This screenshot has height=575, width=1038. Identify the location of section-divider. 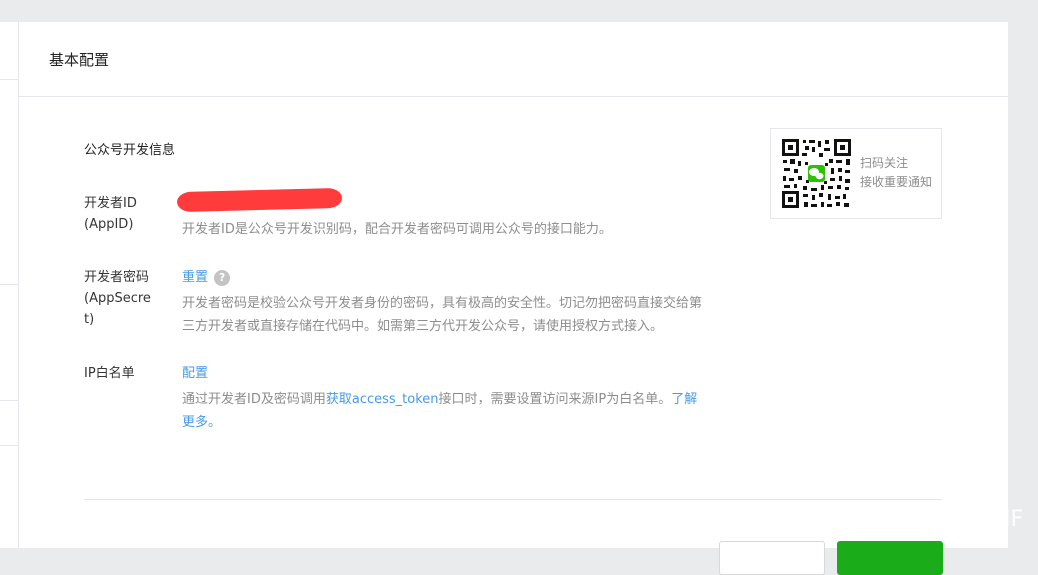
(513, 499).